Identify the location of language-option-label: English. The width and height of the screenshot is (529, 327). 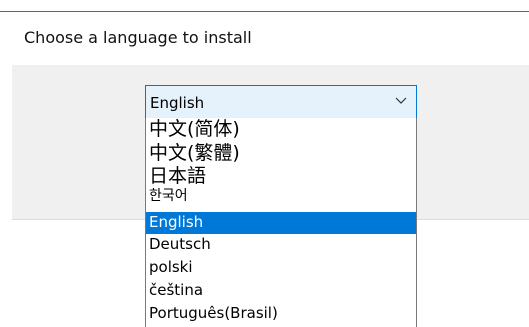
(176, 222).